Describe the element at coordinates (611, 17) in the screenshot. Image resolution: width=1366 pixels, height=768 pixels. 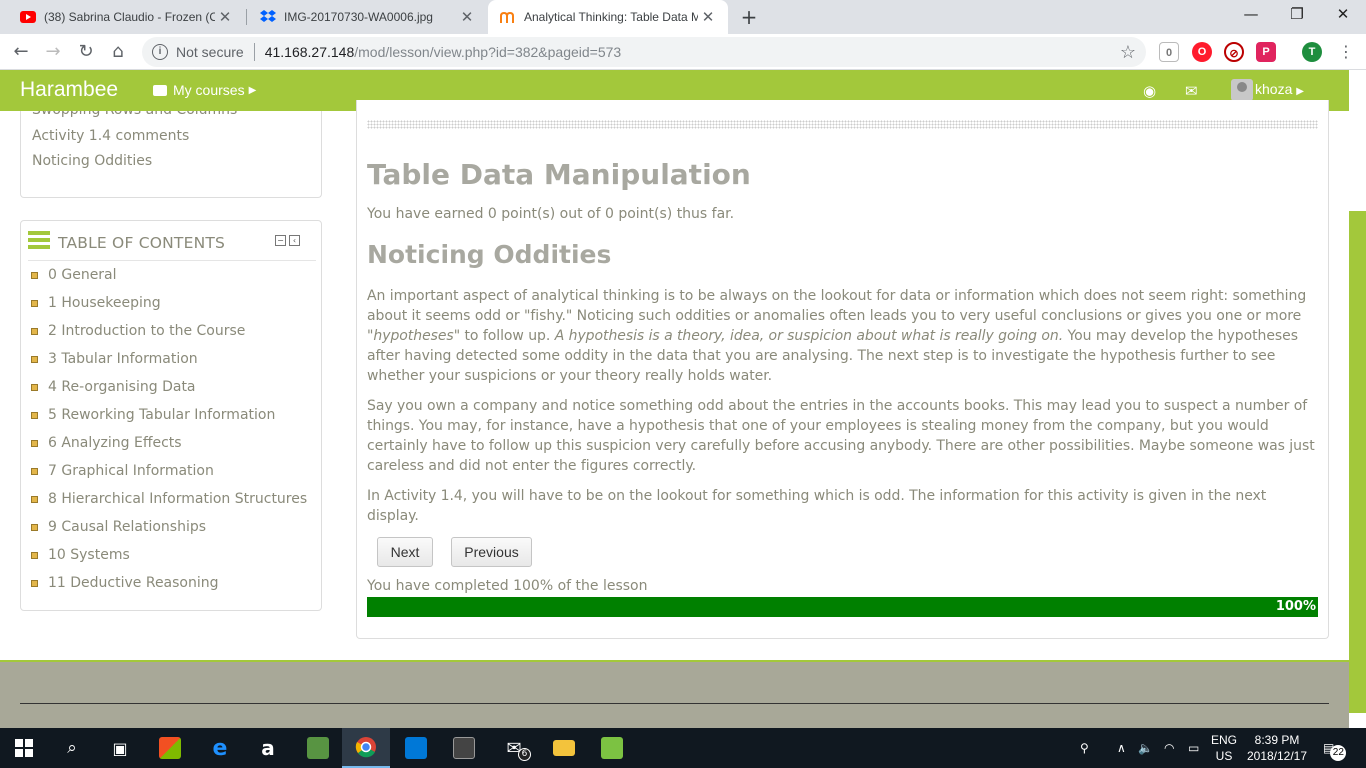
I see `tab-title: Analytical Thinking: Table Data M` at that location.